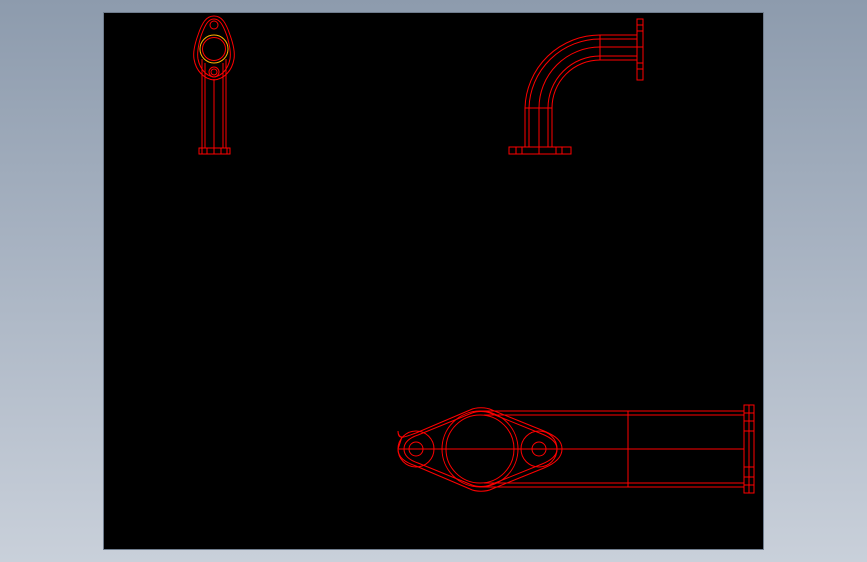 This screenshot has height=562, width=867. I want to click on elbow-view, so click(576, 86).